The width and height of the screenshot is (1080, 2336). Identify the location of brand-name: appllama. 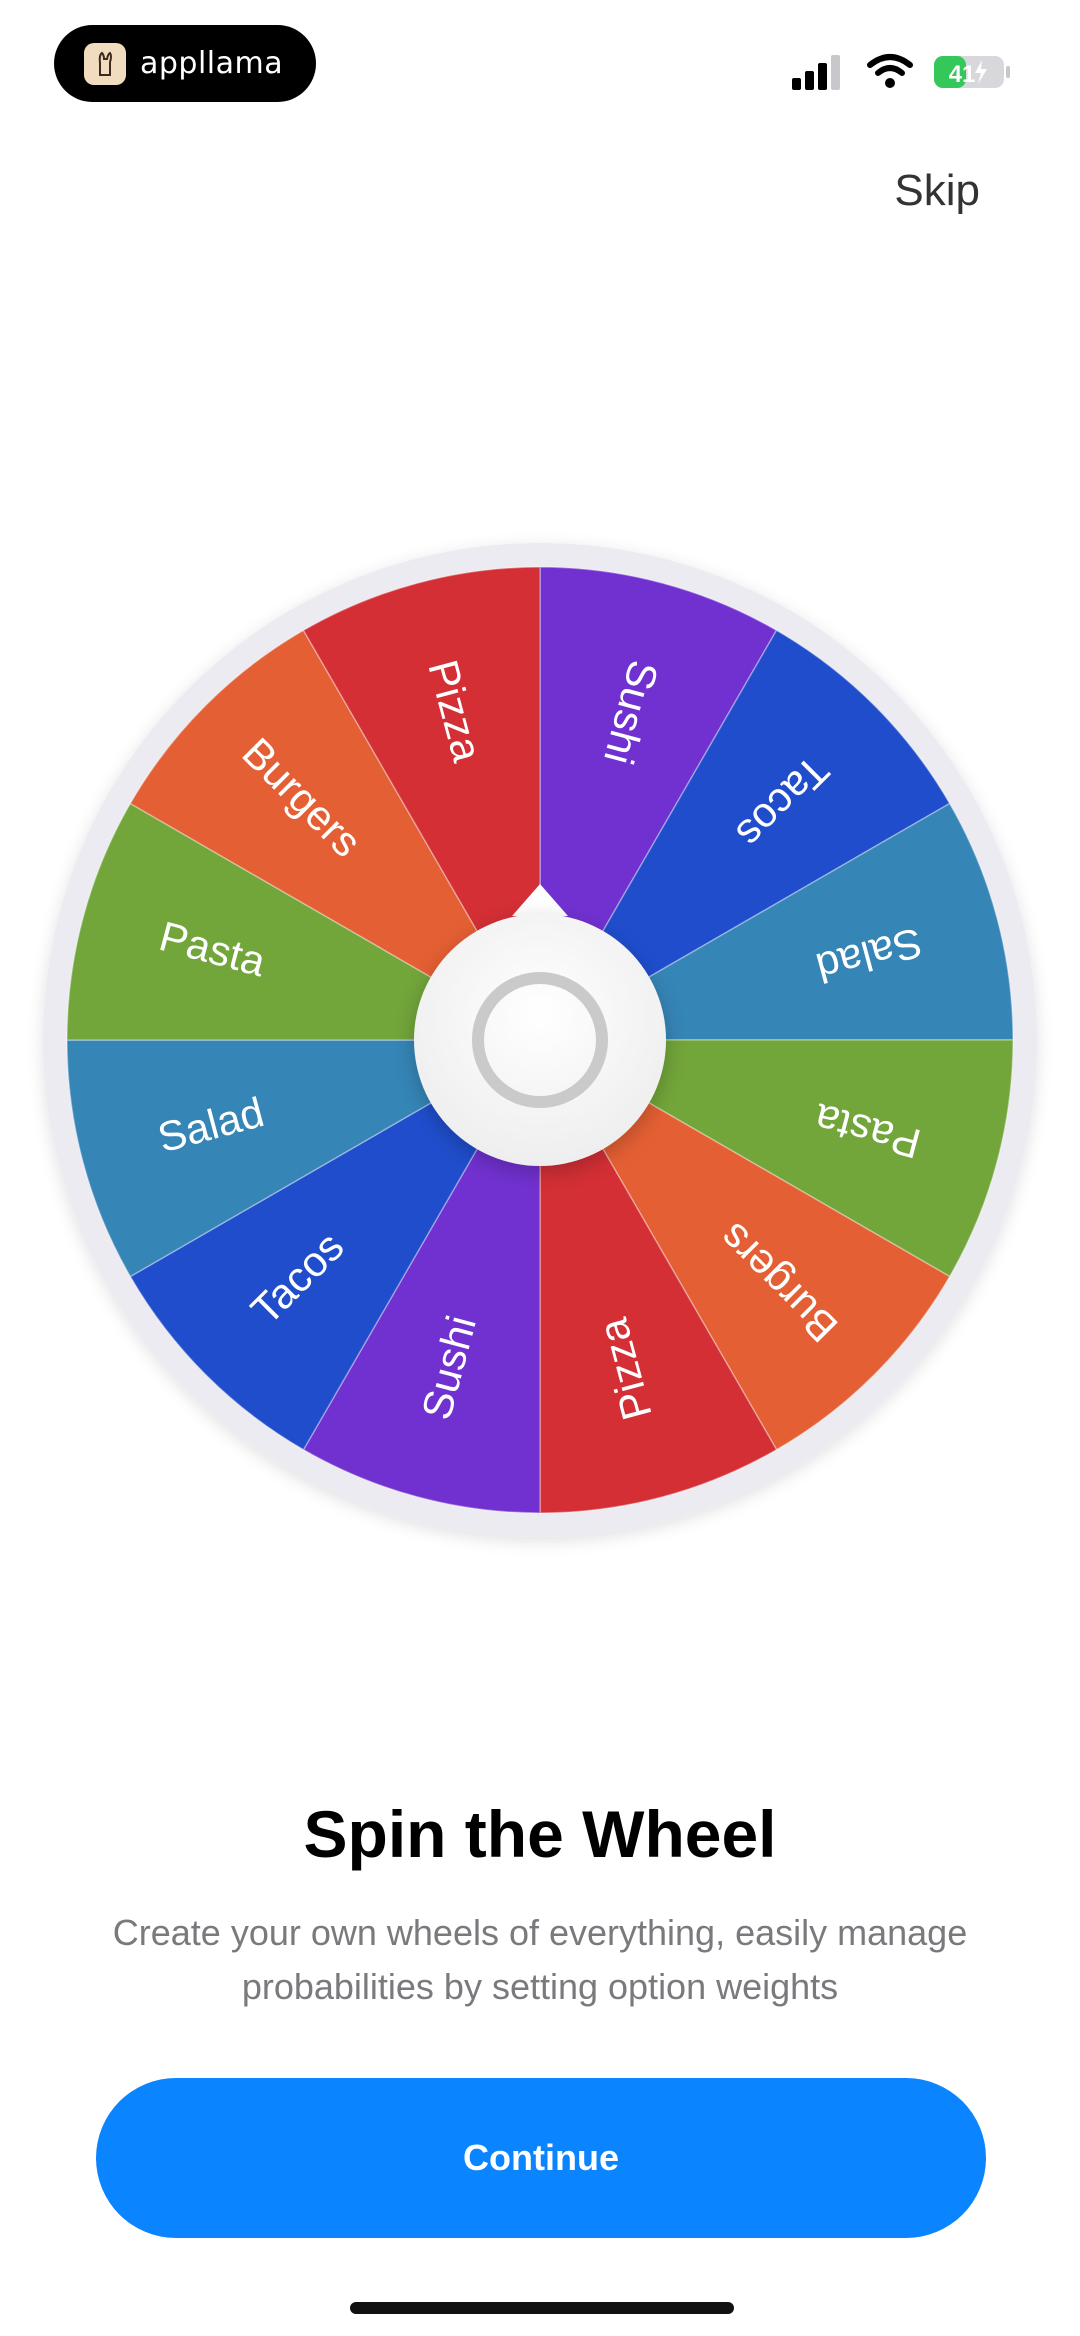
(212, 63).